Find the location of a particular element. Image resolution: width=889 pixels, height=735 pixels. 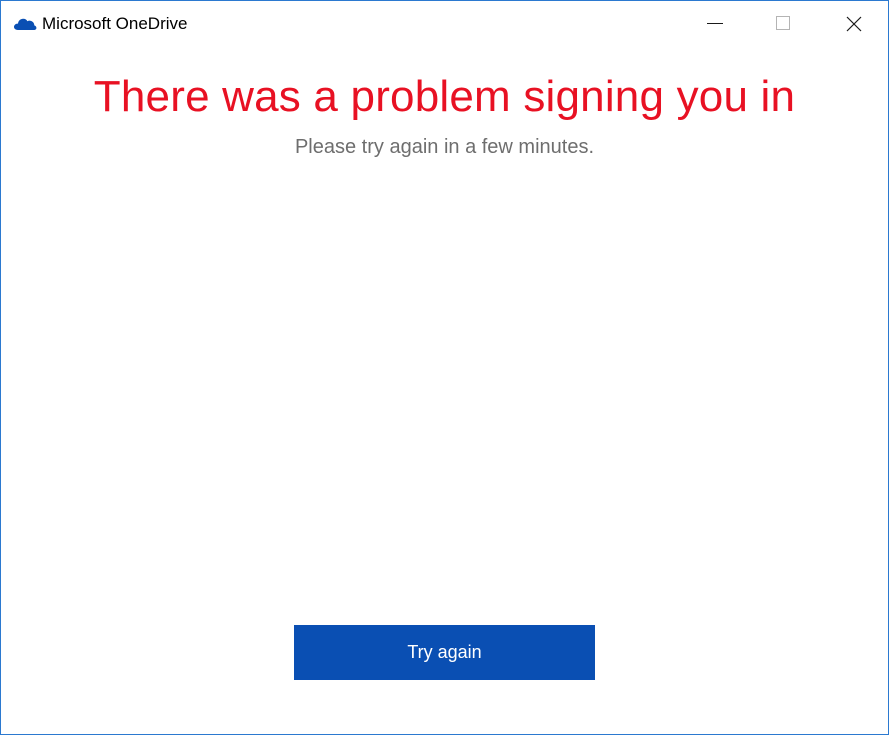

minimize-button is located at coordinates (716, 24).